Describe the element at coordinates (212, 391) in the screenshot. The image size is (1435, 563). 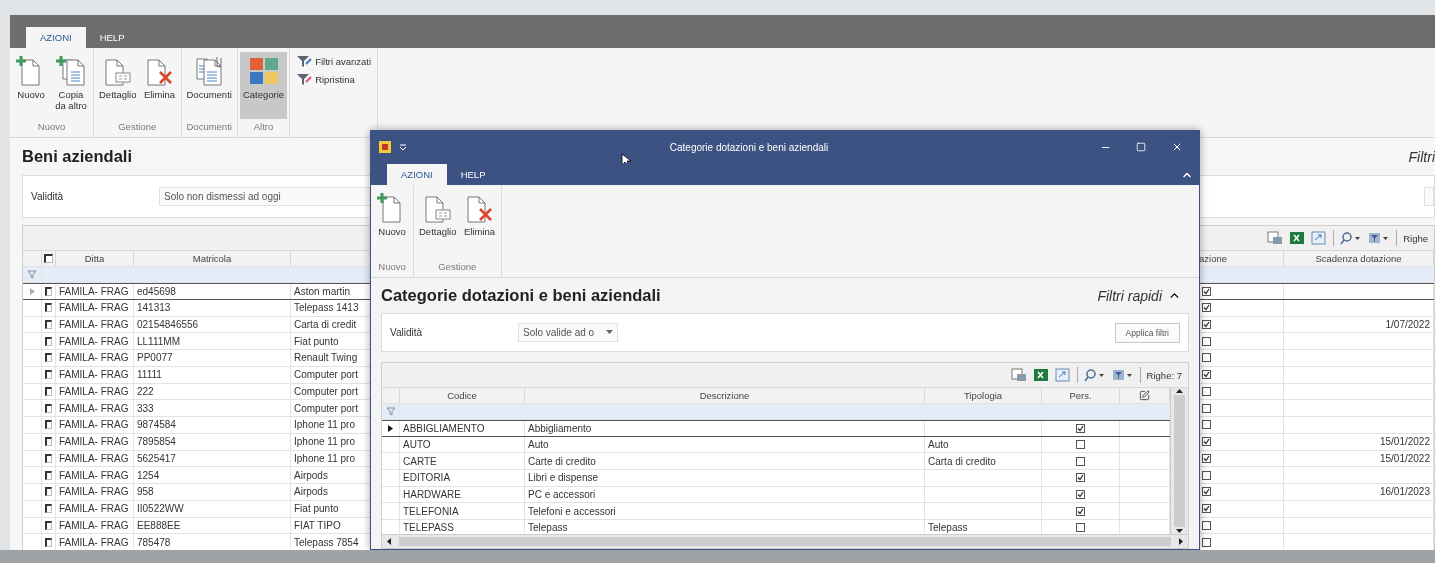
I see `table-cell: 222` at that location.